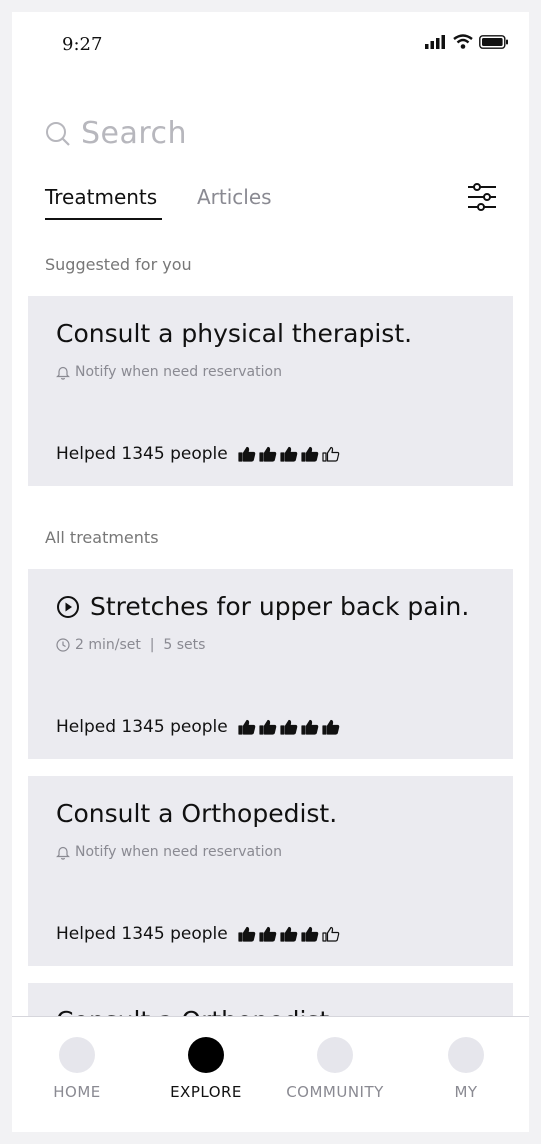 The width and height of the screenshot is (541, 1144). I want to click on card-title-text: Consult a physical therapist., so click(234, 333).